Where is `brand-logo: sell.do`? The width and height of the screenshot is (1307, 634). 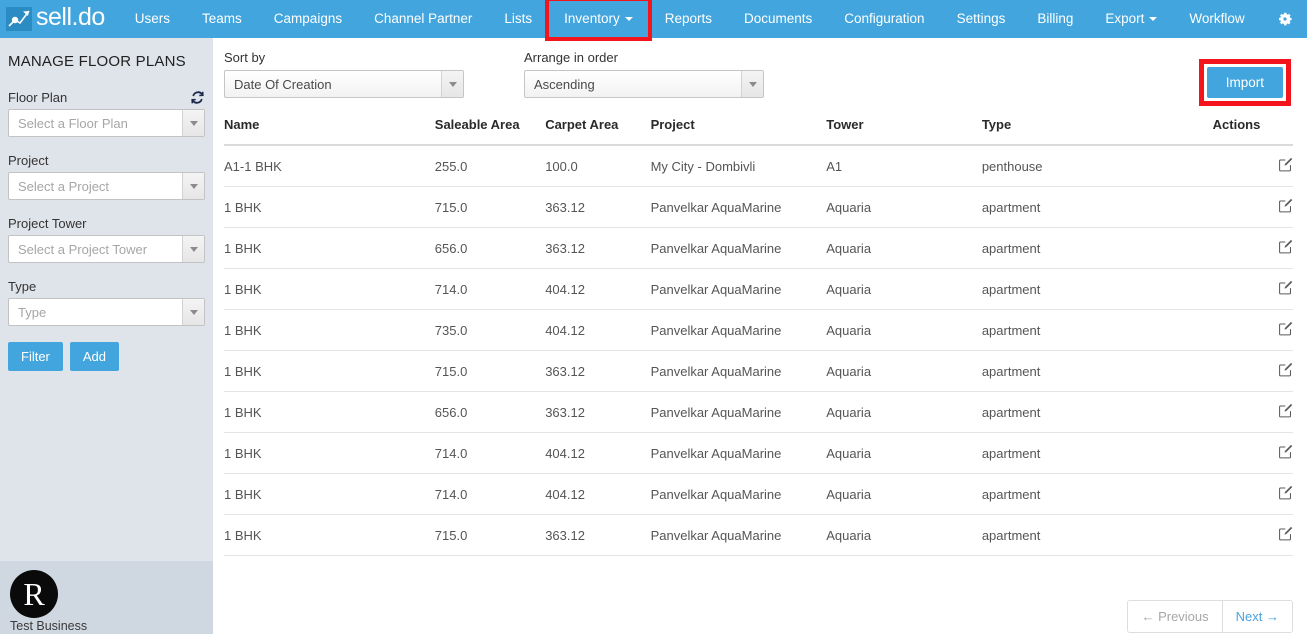
brand-logo: sell.do is located at coordinates (52, 19).